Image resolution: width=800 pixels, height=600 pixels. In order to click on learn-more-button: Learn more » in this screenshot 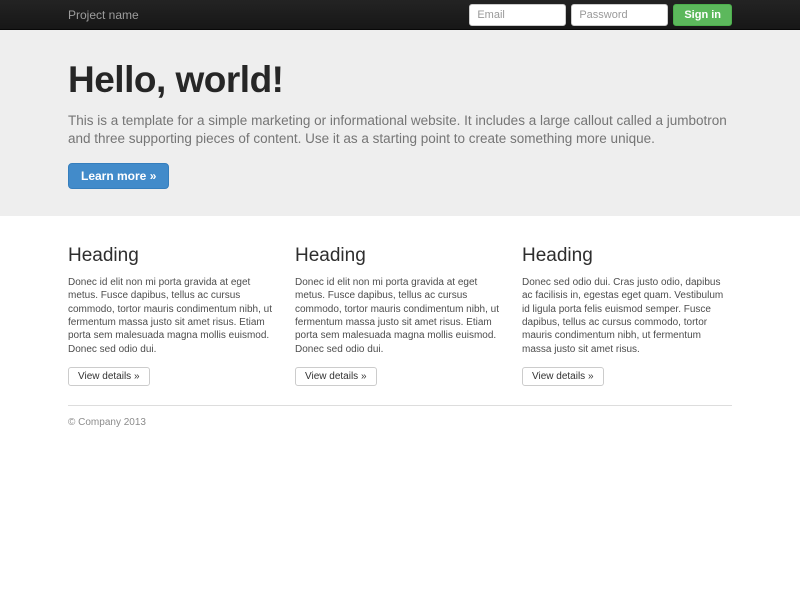, I will do `click(119, 175)`.